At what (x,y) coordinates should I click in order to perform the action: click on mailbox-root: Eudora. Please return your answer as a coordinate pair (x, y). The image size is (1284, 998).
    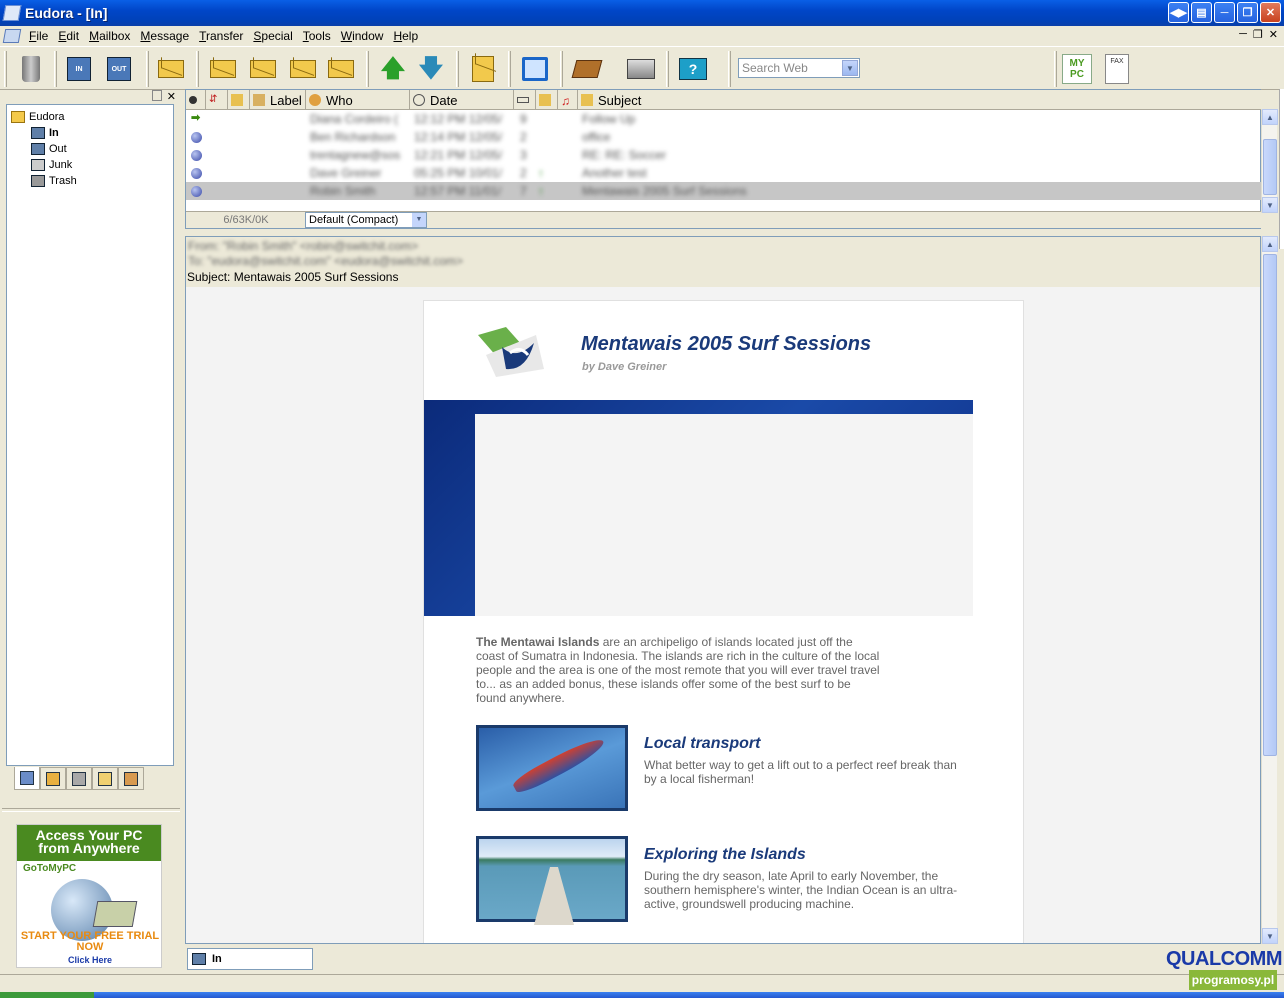
    Looking at the image, I should click on (92, 117).